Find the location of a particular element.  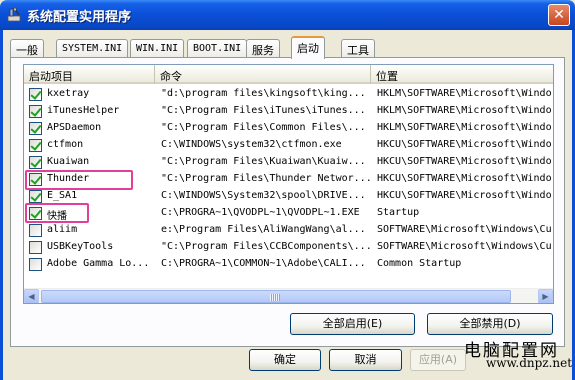

tab-startup: 启动 is located at coordinates (308, 47).